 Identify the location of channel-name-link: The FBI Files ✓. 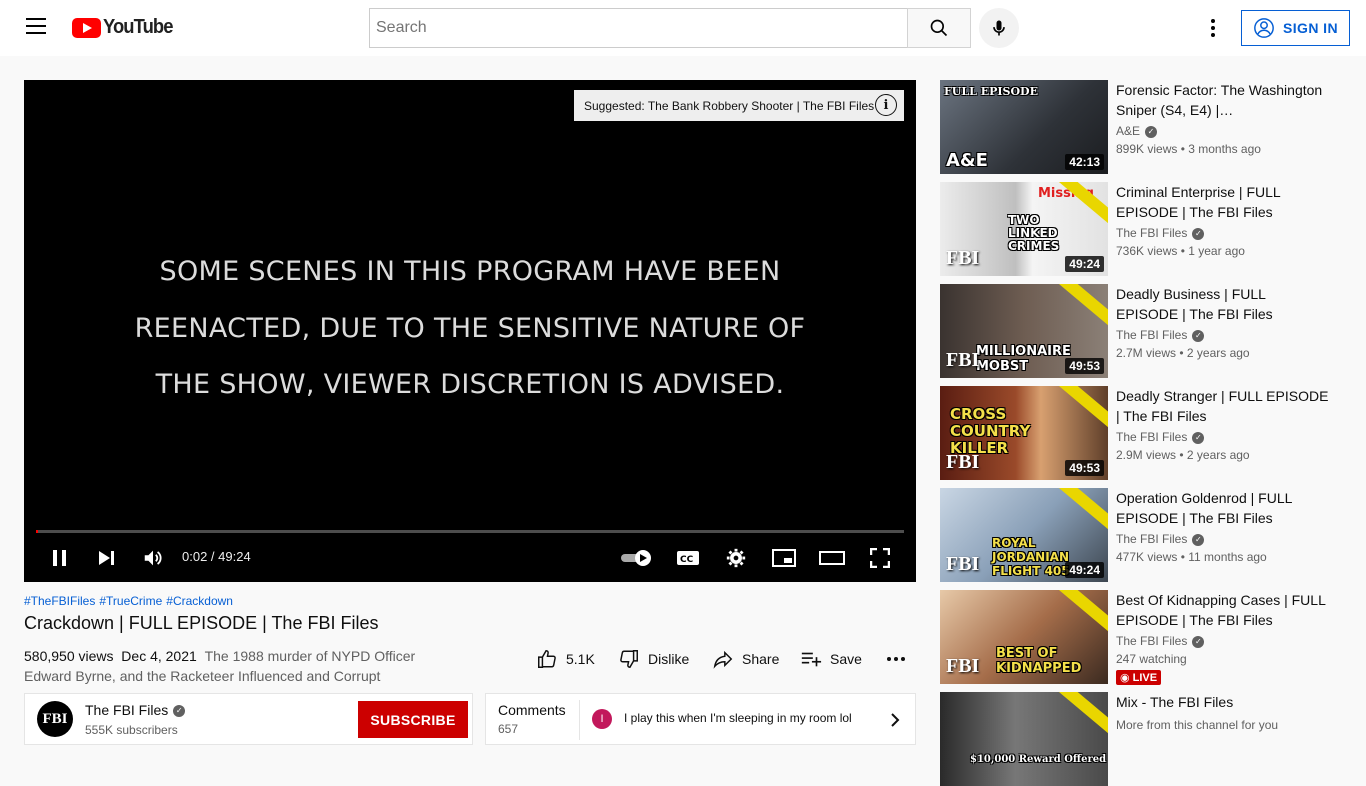
(135, 710).